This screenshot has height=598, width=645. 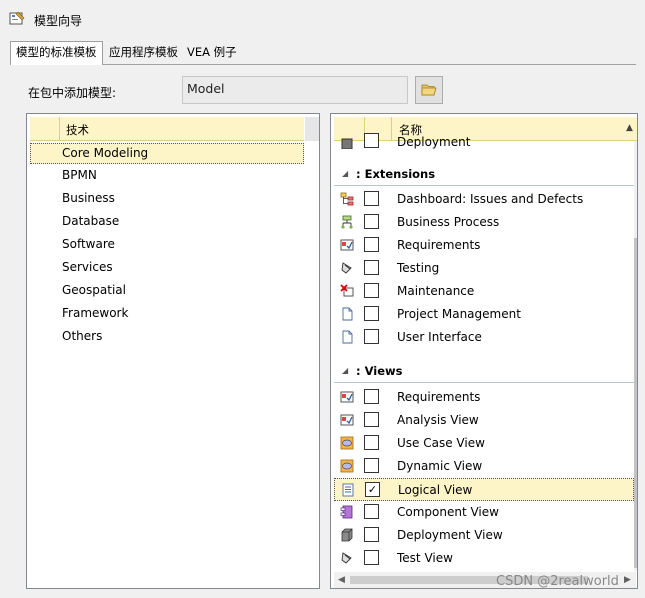 I want to click on model-row-project-management: Project Management, so click(x=484, y=314).